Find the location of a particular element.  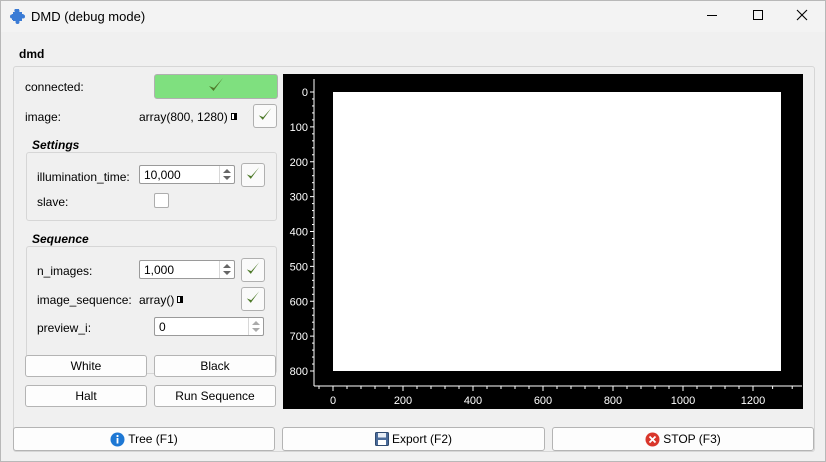

y-tick-label: 0 is located at coordinates (305, 93).